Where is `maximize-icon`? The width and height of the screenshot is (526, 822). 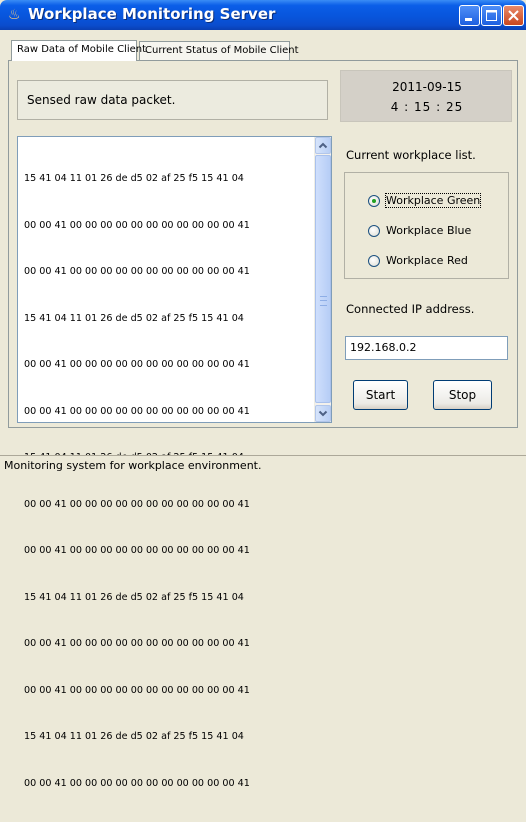
maximize-icon is located at coordinates (491, 15).